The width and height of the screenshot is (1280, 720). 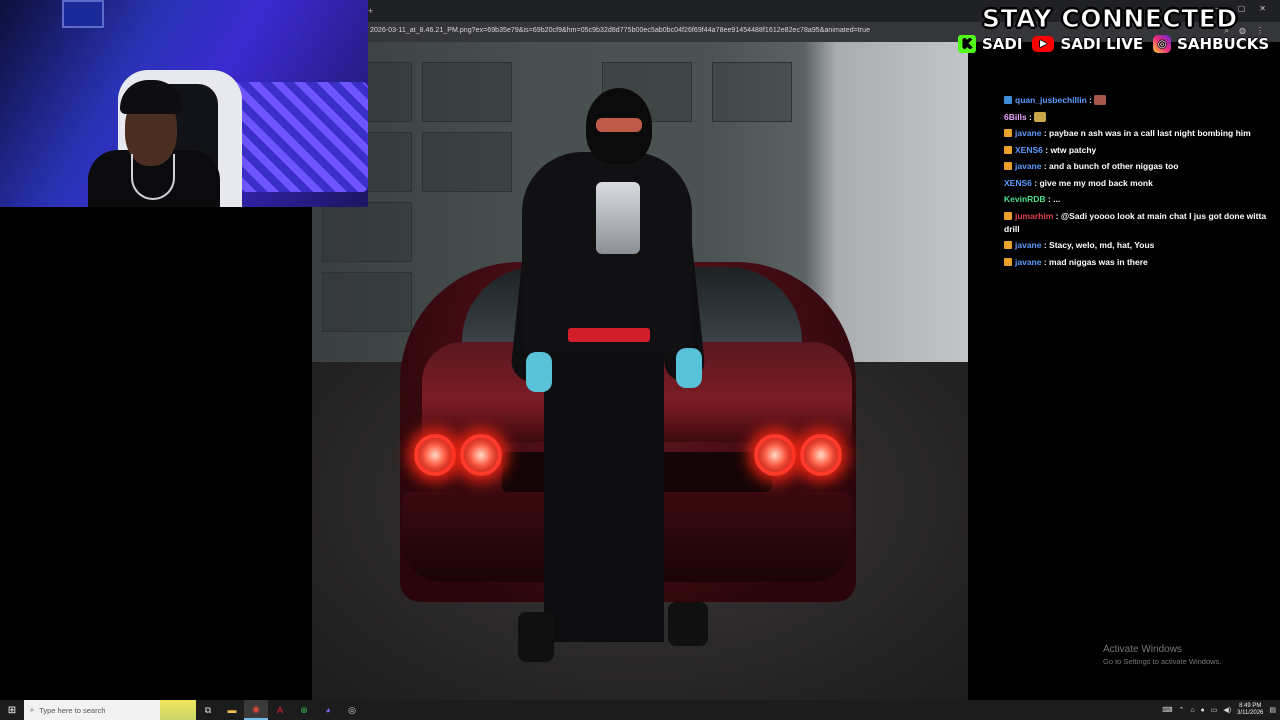 What do you see at coordinates (1034, 216) in the screenshot?
I see `chat-username: jumarhim` at bounding box center [1034, 216].